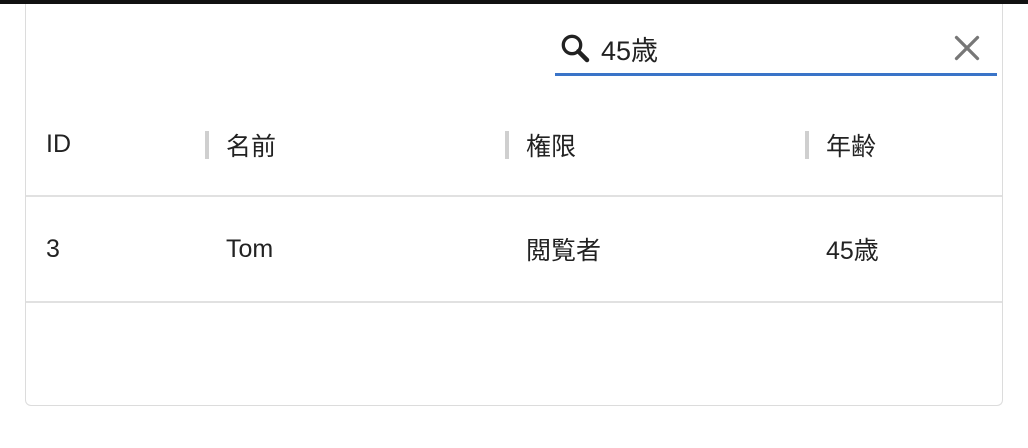 The height and width of the screenshot is (448, 1028). I want to click on close-icon, so click(967, 48).